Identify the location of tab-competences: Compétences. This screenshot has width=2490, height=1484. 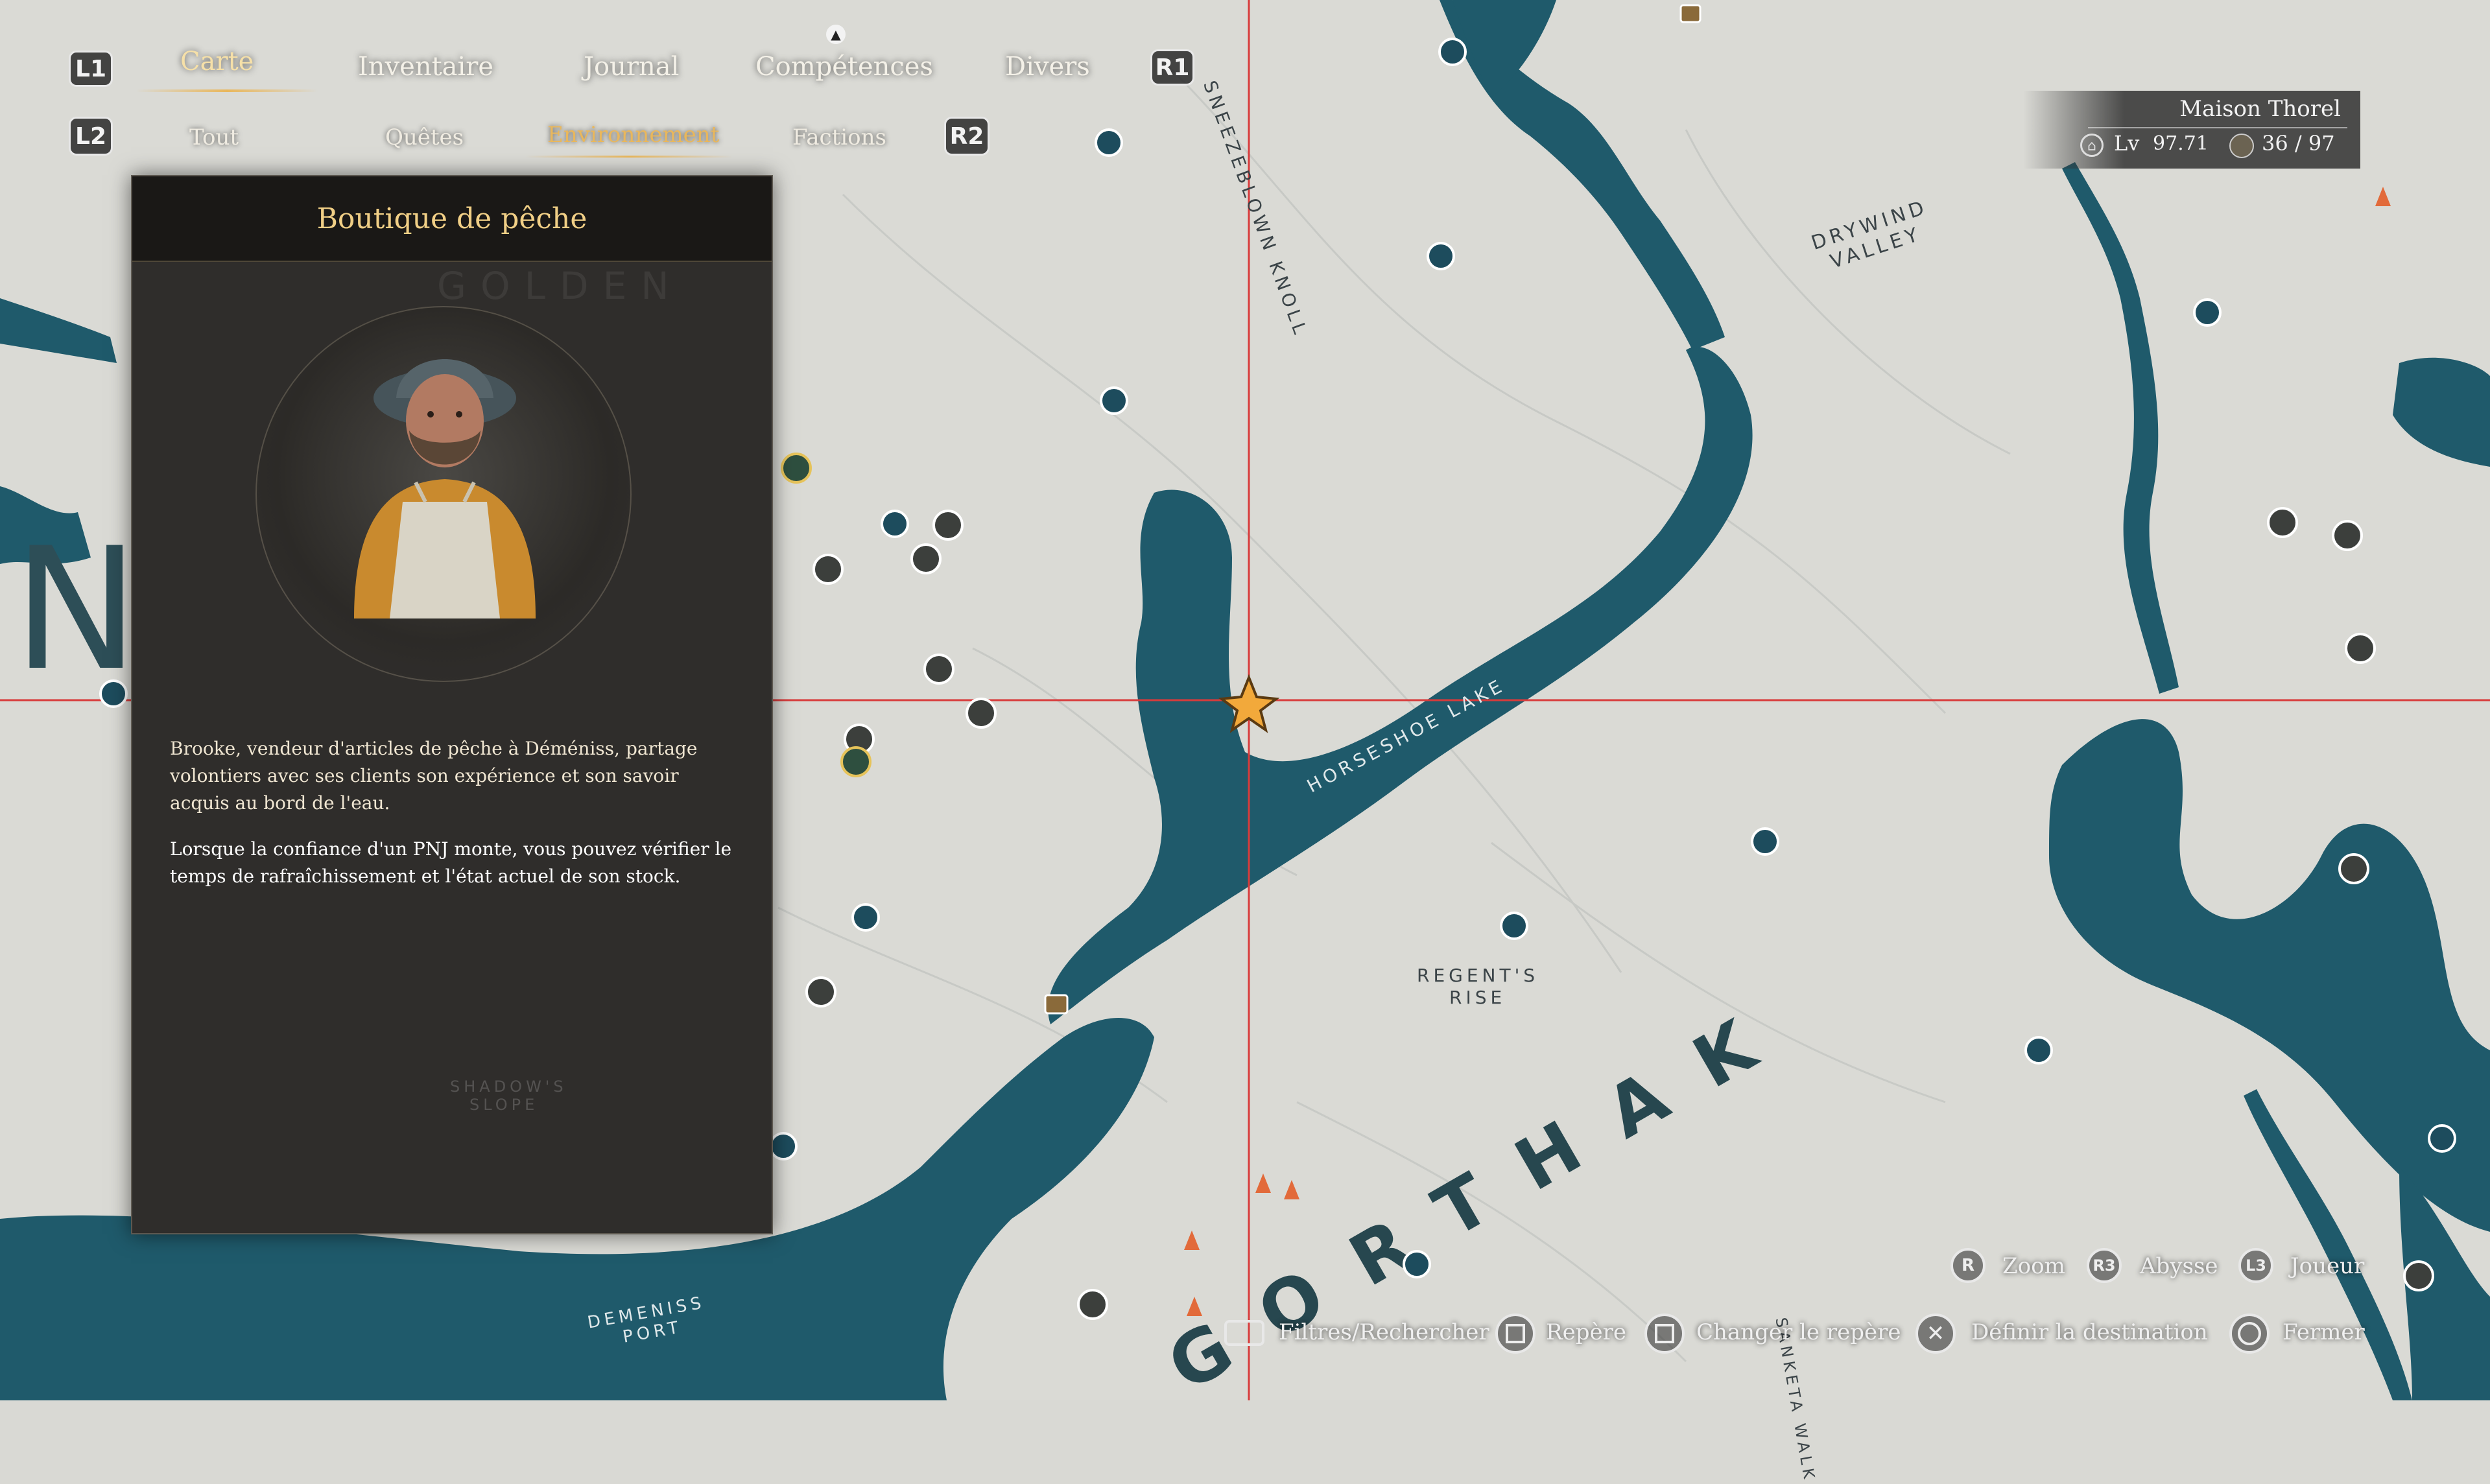
(844, 67).